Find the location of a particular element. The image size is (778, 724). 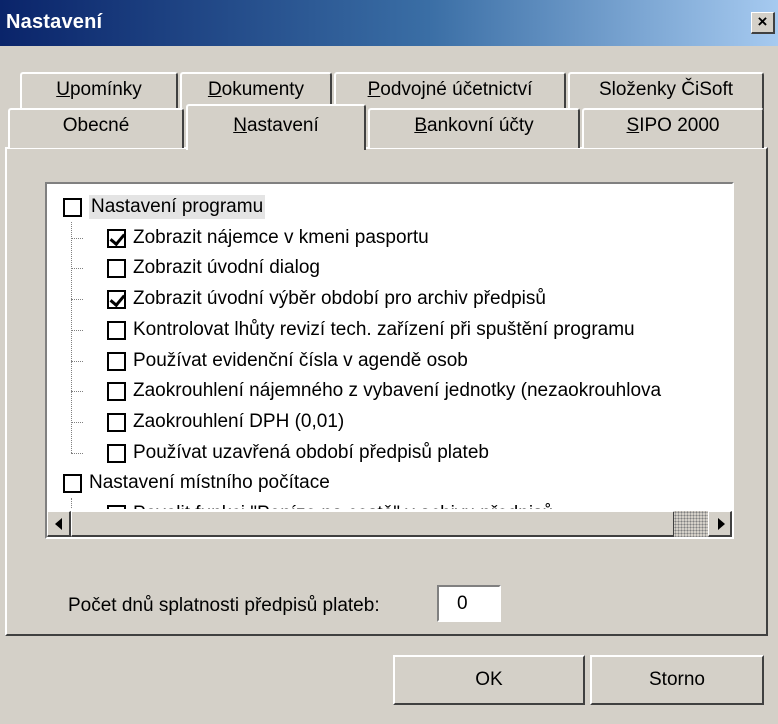

scroll-thumb is located at coordinates (373, 524).